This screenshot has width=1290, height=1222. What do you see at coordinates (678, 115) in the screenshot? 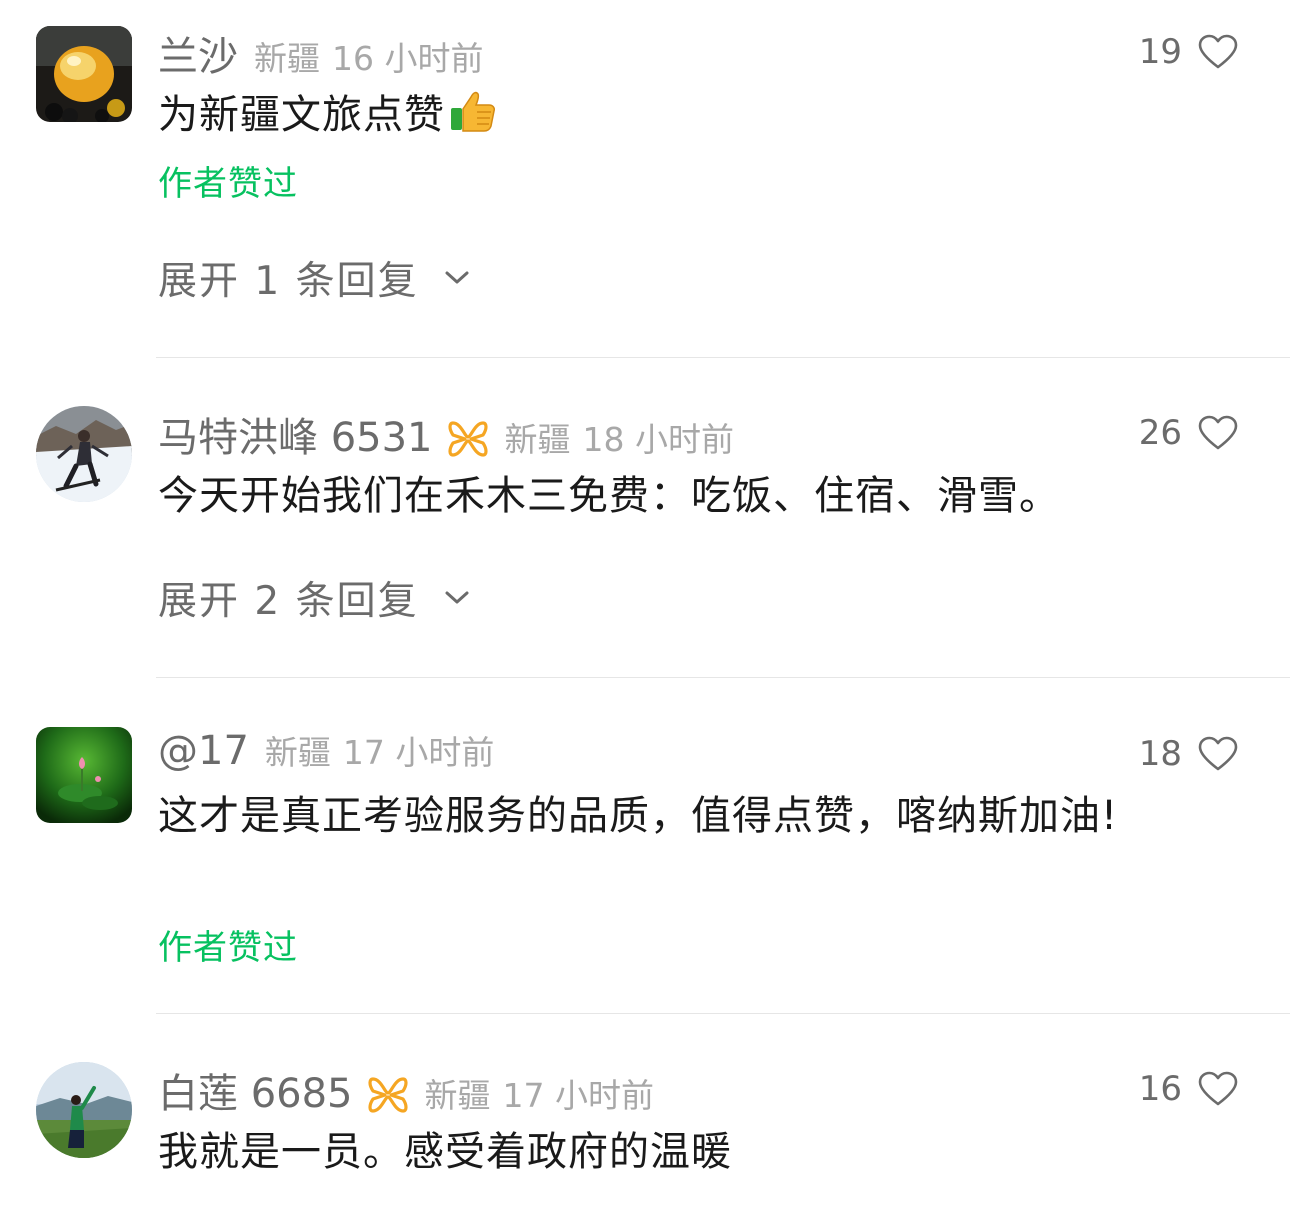
I see `comment-text: 为新疆文旅点赞` at bounding box center [678, 115].